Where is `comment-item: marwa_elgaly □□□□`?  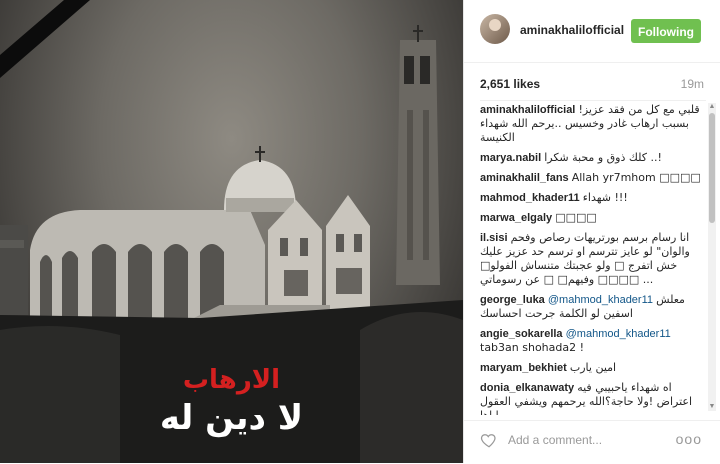 comment-item: marwa_elgaly □□□□ is located at coordinates (592, 218).